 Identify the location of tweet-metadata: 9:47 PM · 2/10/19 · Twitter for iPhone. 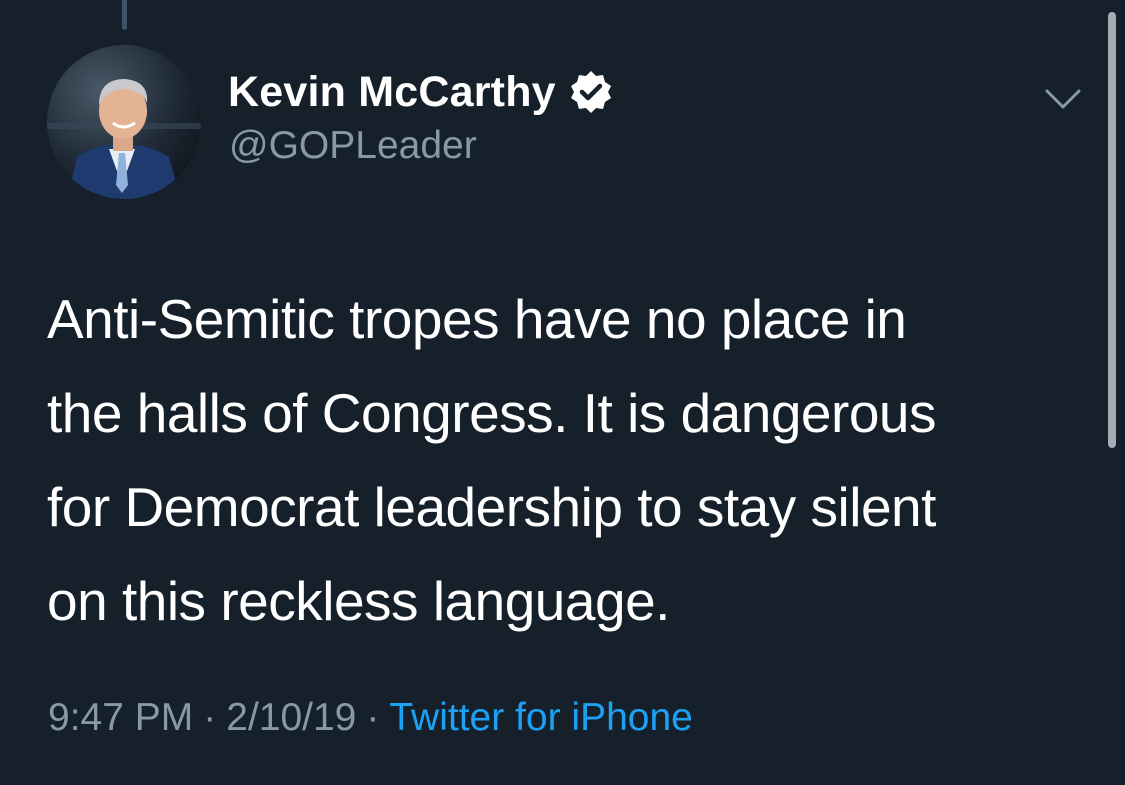
(370, 718).